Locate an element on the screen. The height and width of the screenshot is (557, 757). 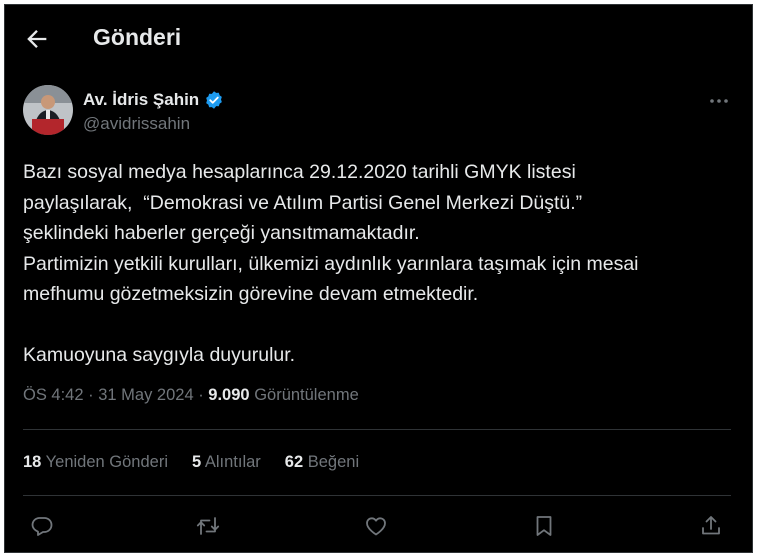
arrow-left-icon is located at coordinates (37, 39).